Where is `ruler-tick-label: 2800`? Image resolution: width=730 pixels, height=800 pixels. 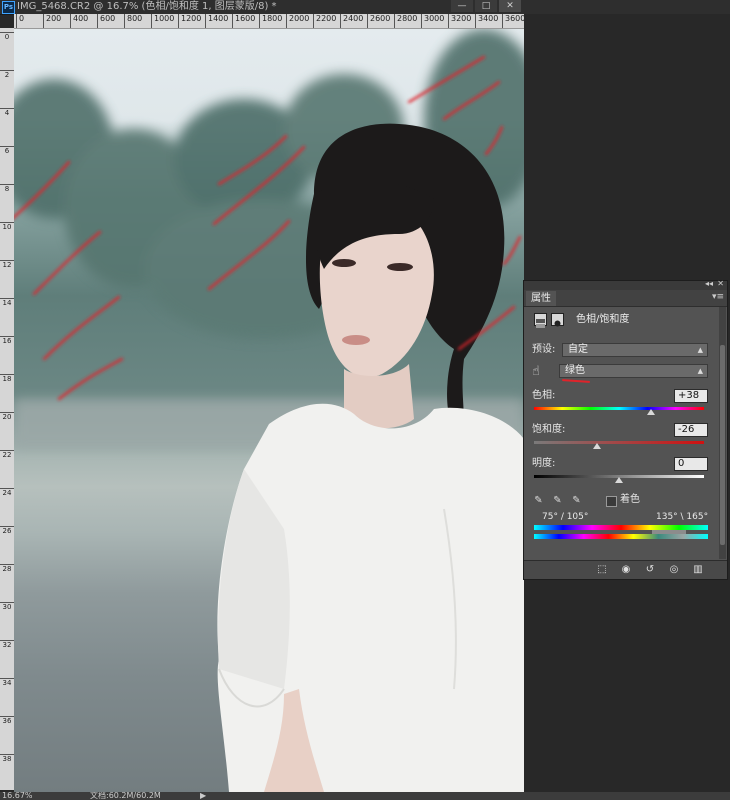
ruler-tick-label: 2800 is located at coordinates (405, 21).